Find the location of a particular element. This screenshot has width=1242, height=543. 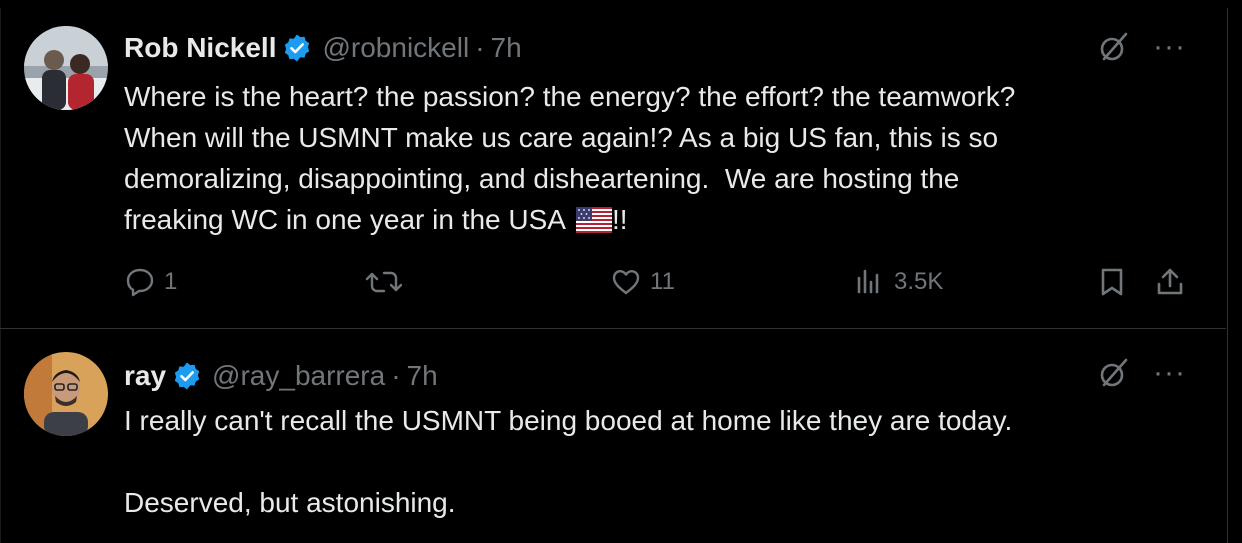

like-count: 11 is located at coordinates (662, 281).